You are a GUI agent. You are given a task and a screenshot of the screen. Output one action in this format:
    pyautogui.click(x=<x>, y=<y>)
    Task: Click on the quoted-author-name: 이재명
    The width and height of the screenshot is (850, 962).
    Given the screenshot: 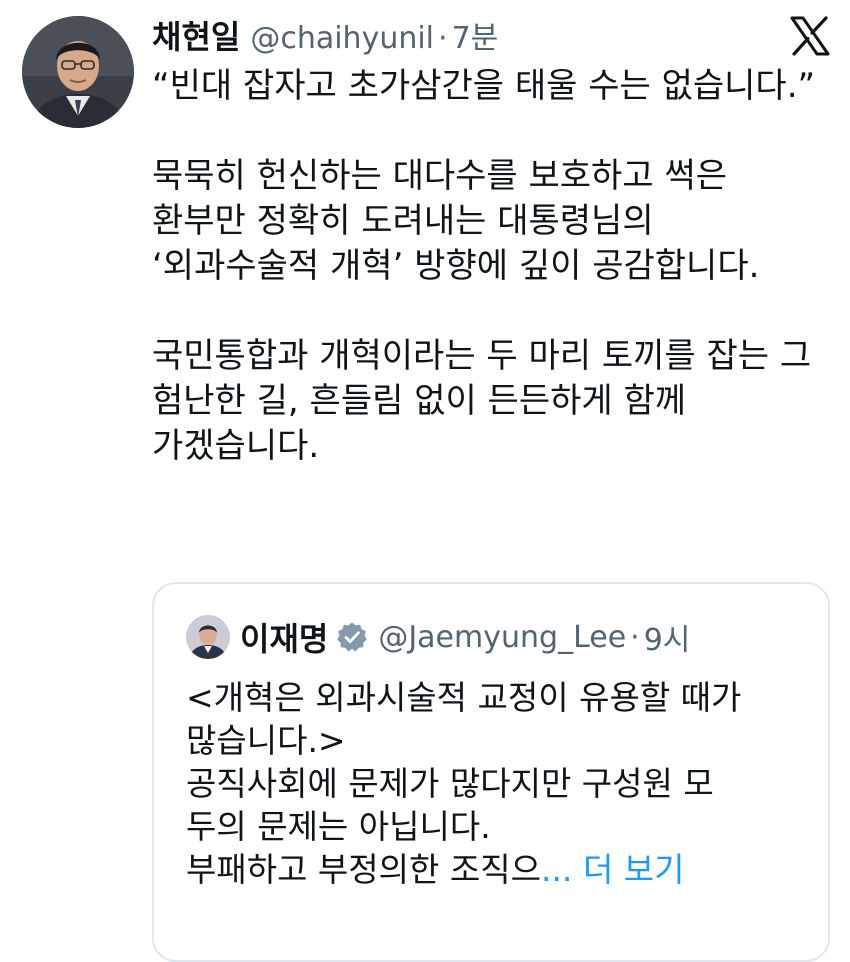 What is the action you would take?
    pyautogui.click(x=284, y=637)
    